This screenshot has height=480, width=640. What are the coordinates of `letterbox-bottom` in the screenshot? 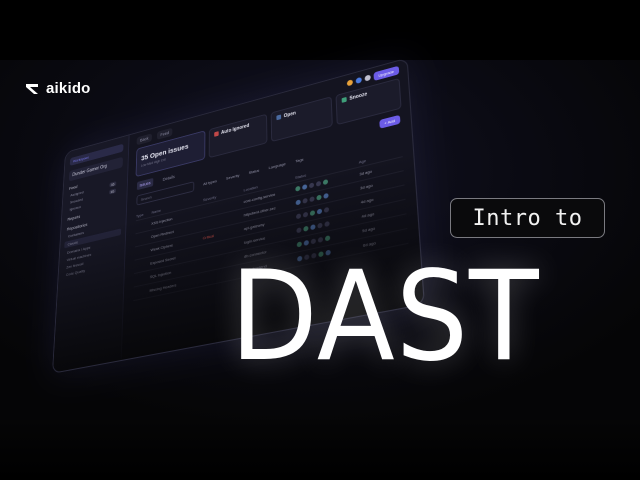 It's located at (320, 450).